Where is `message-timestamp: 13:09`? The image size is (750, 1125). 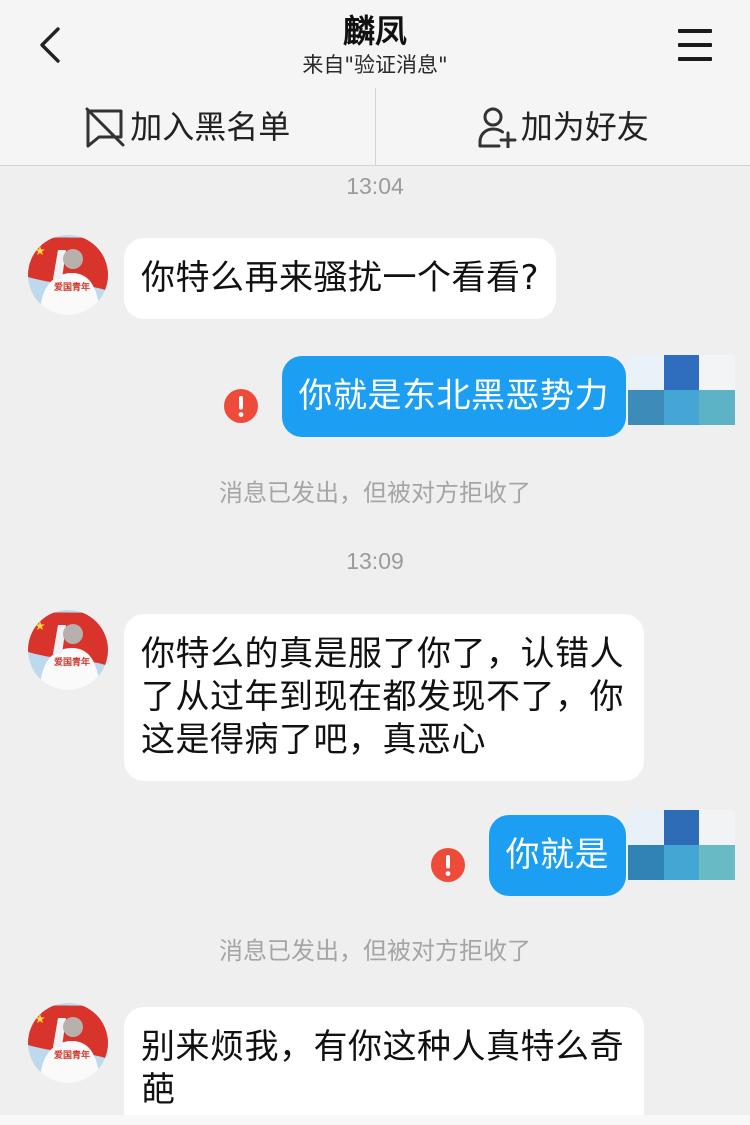 message-timestamp: 13:09 is located at coordinates (375, 561).